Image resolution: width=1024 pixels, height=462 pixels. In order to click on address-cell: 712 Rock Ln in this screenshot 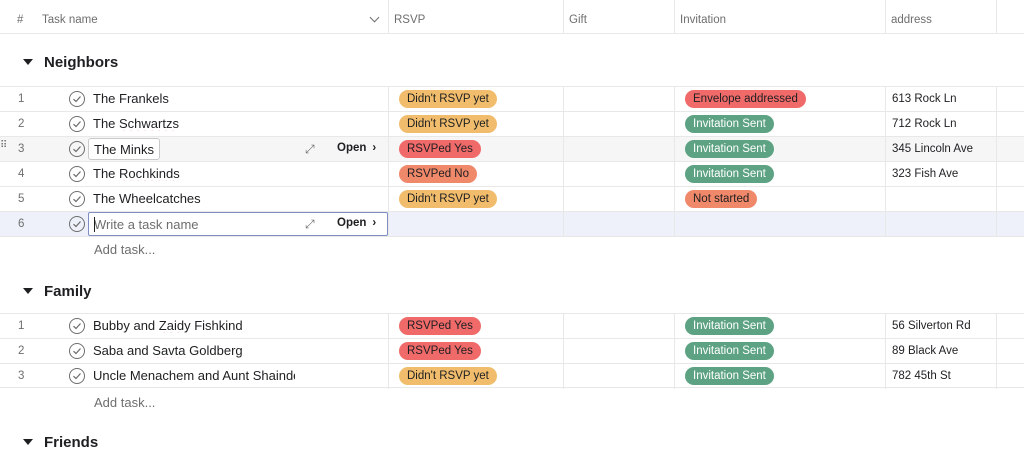, I will do `click(924, 124)`.